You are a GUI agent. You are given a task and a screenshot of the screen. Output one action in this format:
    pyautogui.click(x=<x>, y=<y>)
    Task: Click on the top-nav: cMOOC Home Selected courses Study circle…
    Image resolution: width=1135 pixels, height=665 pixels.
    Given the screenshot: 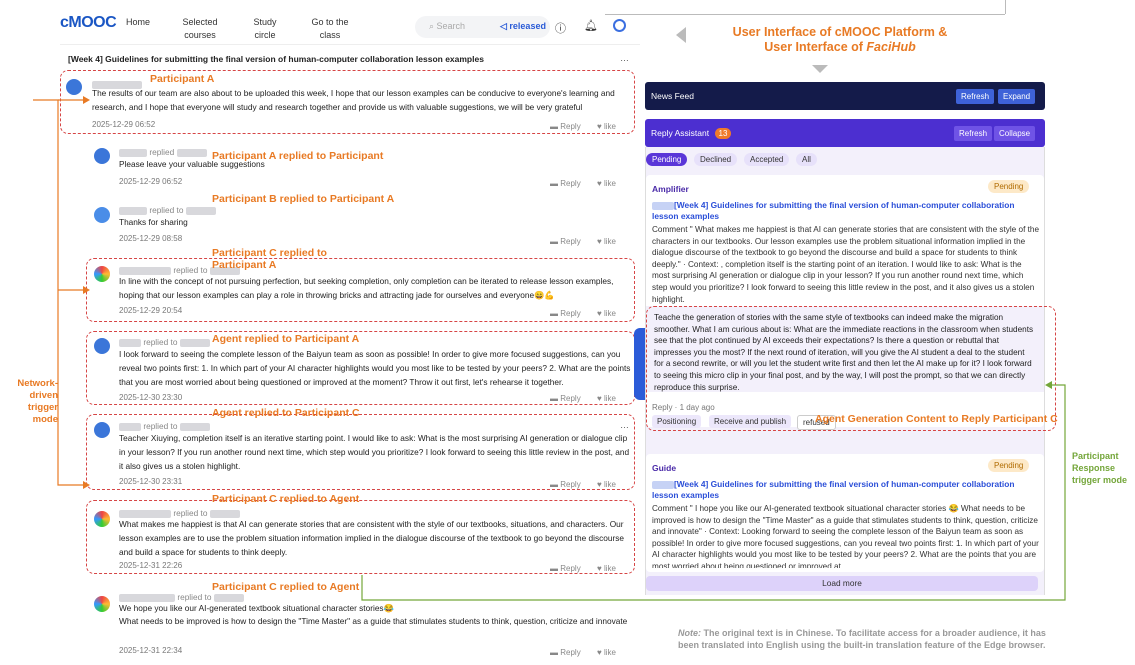 What is the action you would take?
    pyautogui.click(x=352, y=27)
    